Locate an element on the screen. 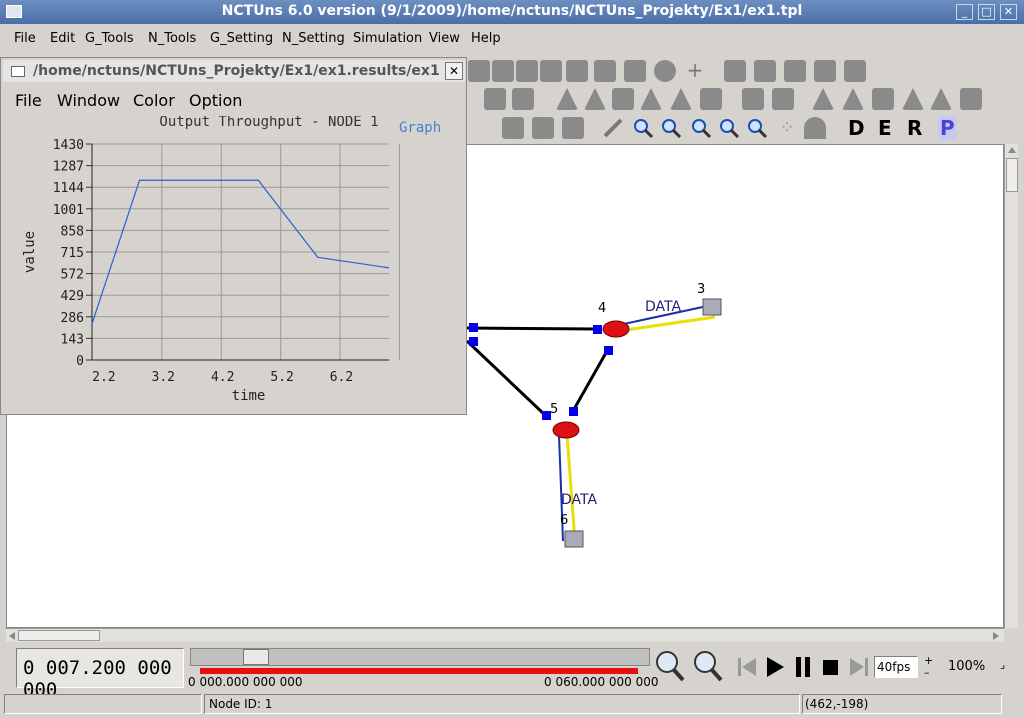 This screenshot has width=1024, height=718. results-menu-window: Window is located at coordinates (88, 100).